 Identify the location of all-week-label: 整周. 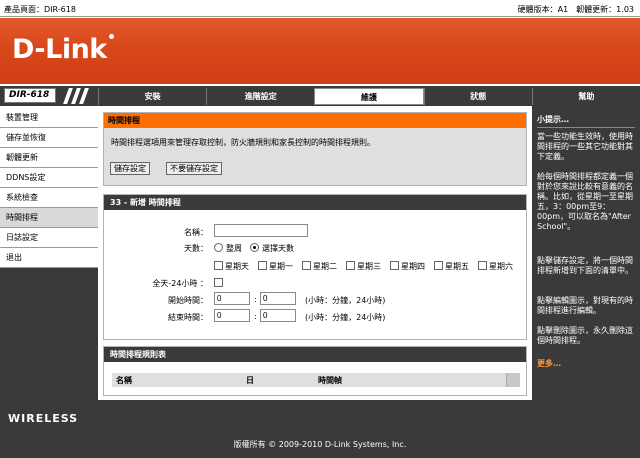
(234, 248).